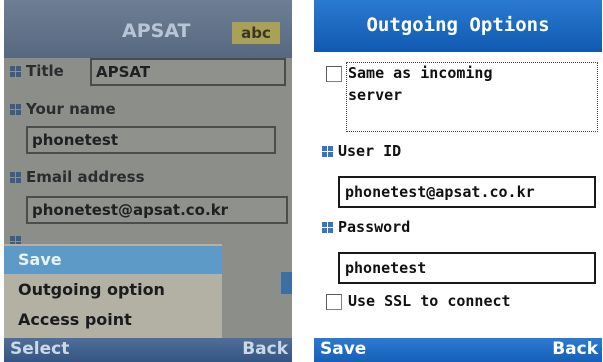 The image size is (603, 362). What do you see at coordinates (113, 260) in the screenshot?
I see `menu-item-save: Save` at bounding box center [113, 260].